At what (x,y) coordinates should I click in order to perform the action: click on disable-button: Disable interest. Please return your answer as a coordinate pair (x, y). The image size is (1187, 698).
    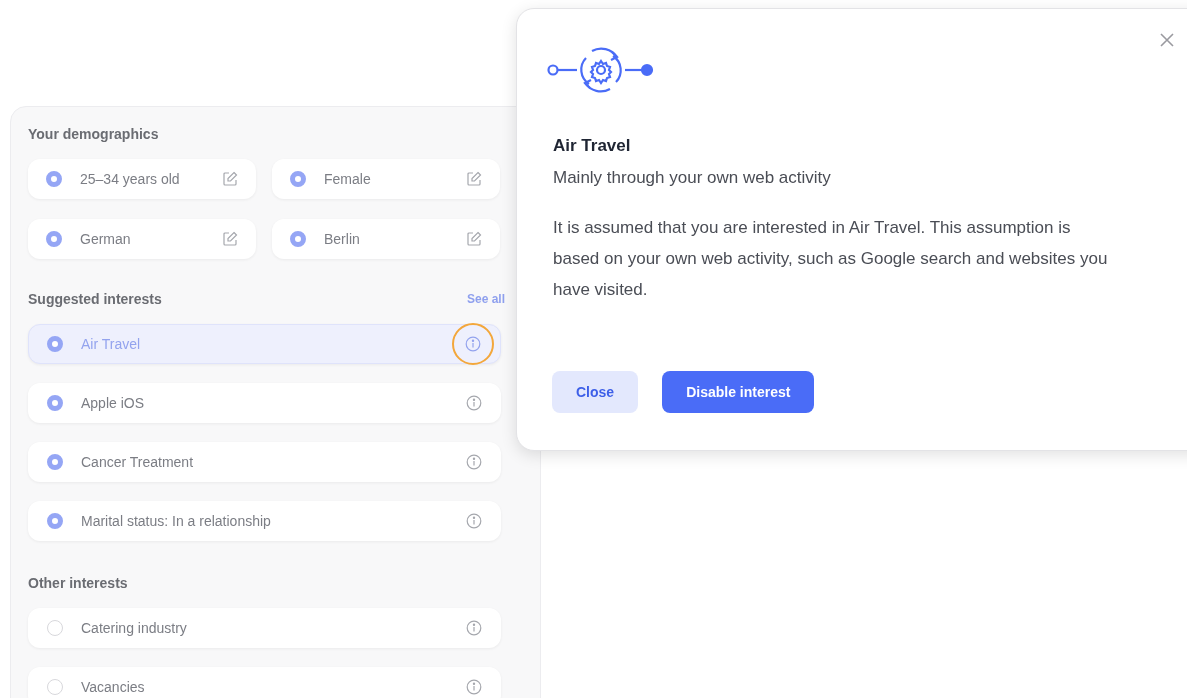
    Looking at the image, I should click on (738, 392).